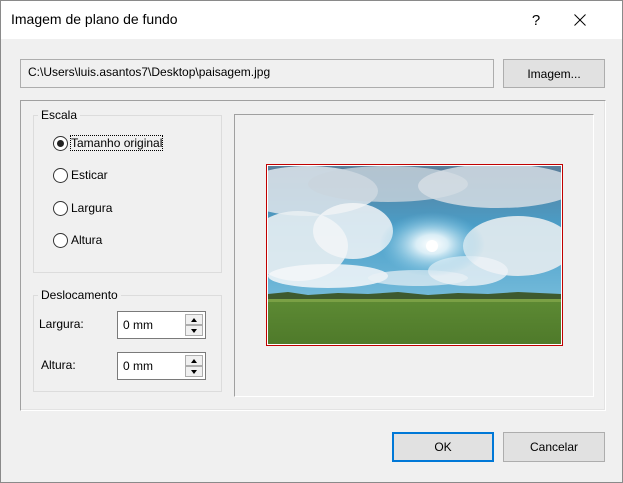  I want to click on radio-width: Largura, so click(82, 208).